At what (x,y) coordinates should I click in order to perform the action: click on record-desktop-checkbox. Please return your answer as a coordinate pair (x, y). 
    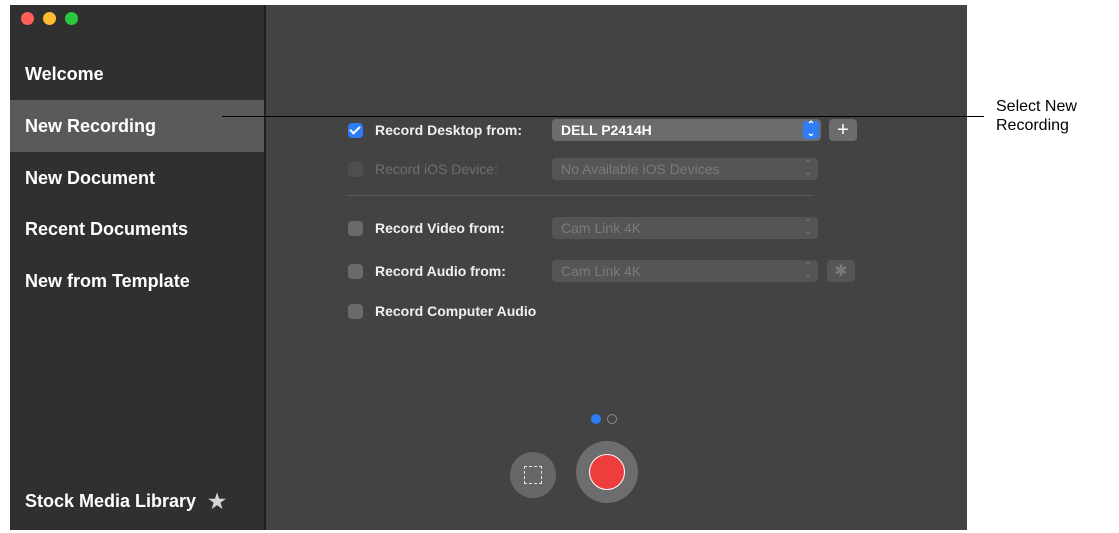
    Looking at the image, I should click on (355, 130).